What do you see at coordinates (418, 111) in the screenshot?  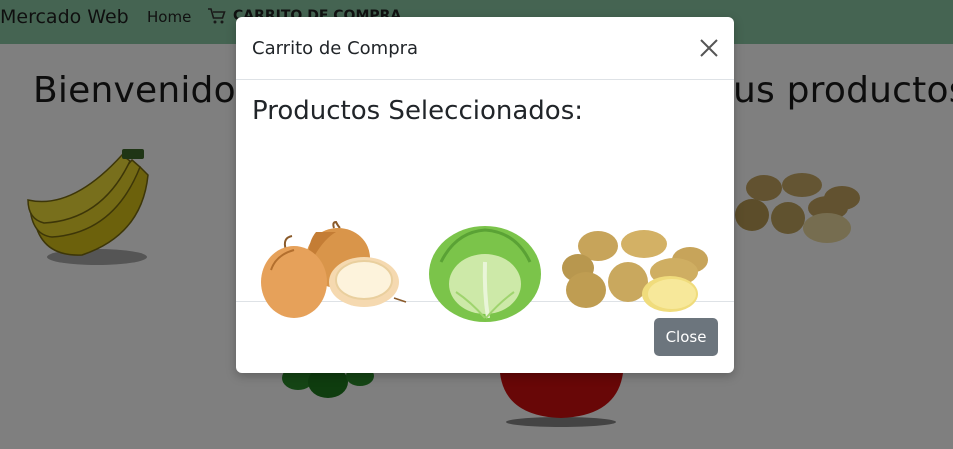 I see `selected-products-heading: Productos Seleccionados:` at bounding box center [418, 111].